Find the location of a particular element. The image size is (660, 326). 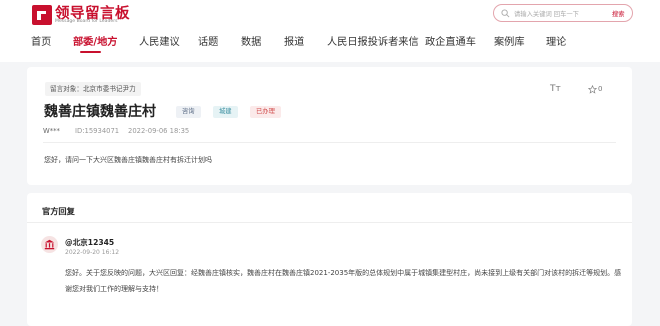

logo-icon is located at coordinates (42, 15).